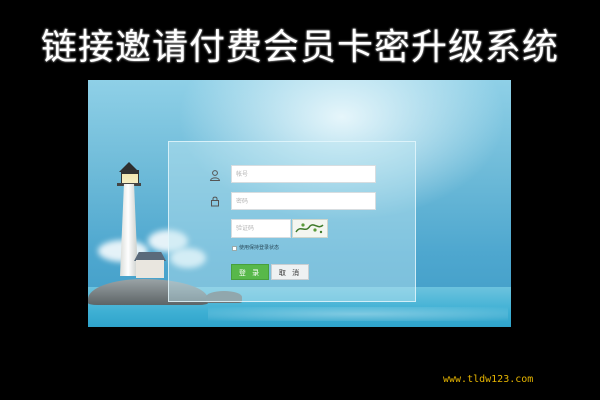 This screenshot has height=400, width=600. I want to click on cancel-button: 取 消, so click(290, 272).